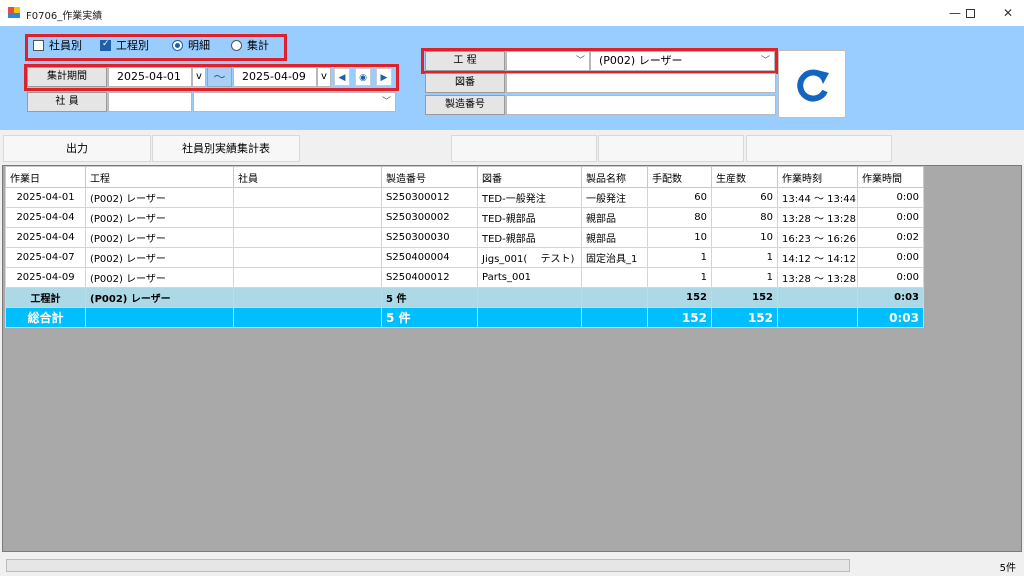 This screenshot has height=576, width=1024. What do you see at coordinates (386, 102) in the screenshot?
I see `chevron-down-icon: ﹀` at bounding box center [386, 102].